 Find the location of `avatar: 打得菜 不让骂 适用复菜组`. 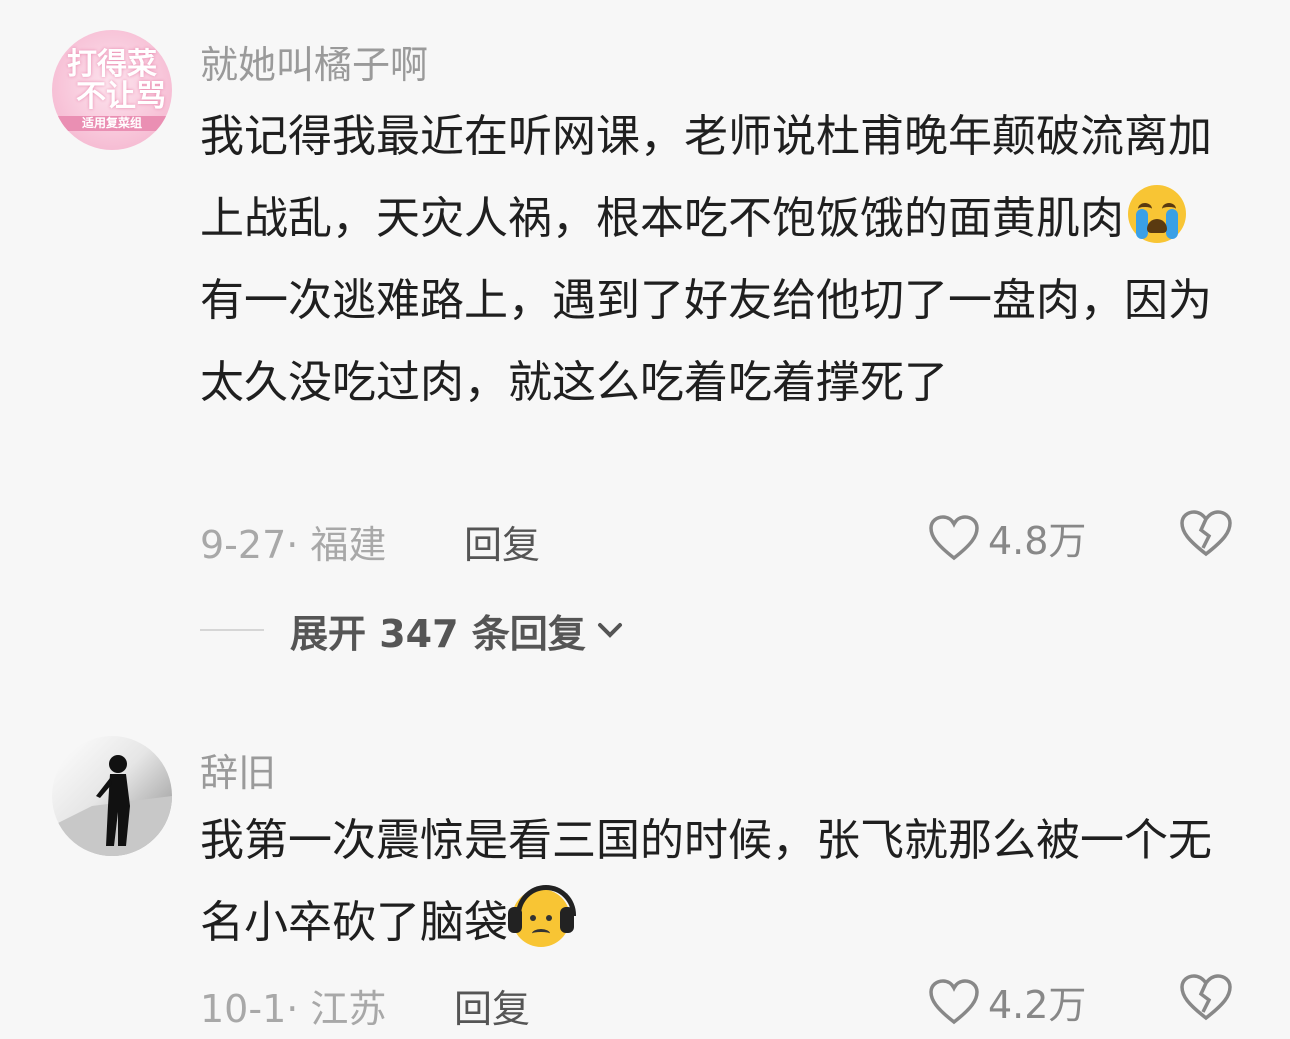

avatar: 打得菜 不让骂 适用复菜组 is located at coordinates (112, 90).